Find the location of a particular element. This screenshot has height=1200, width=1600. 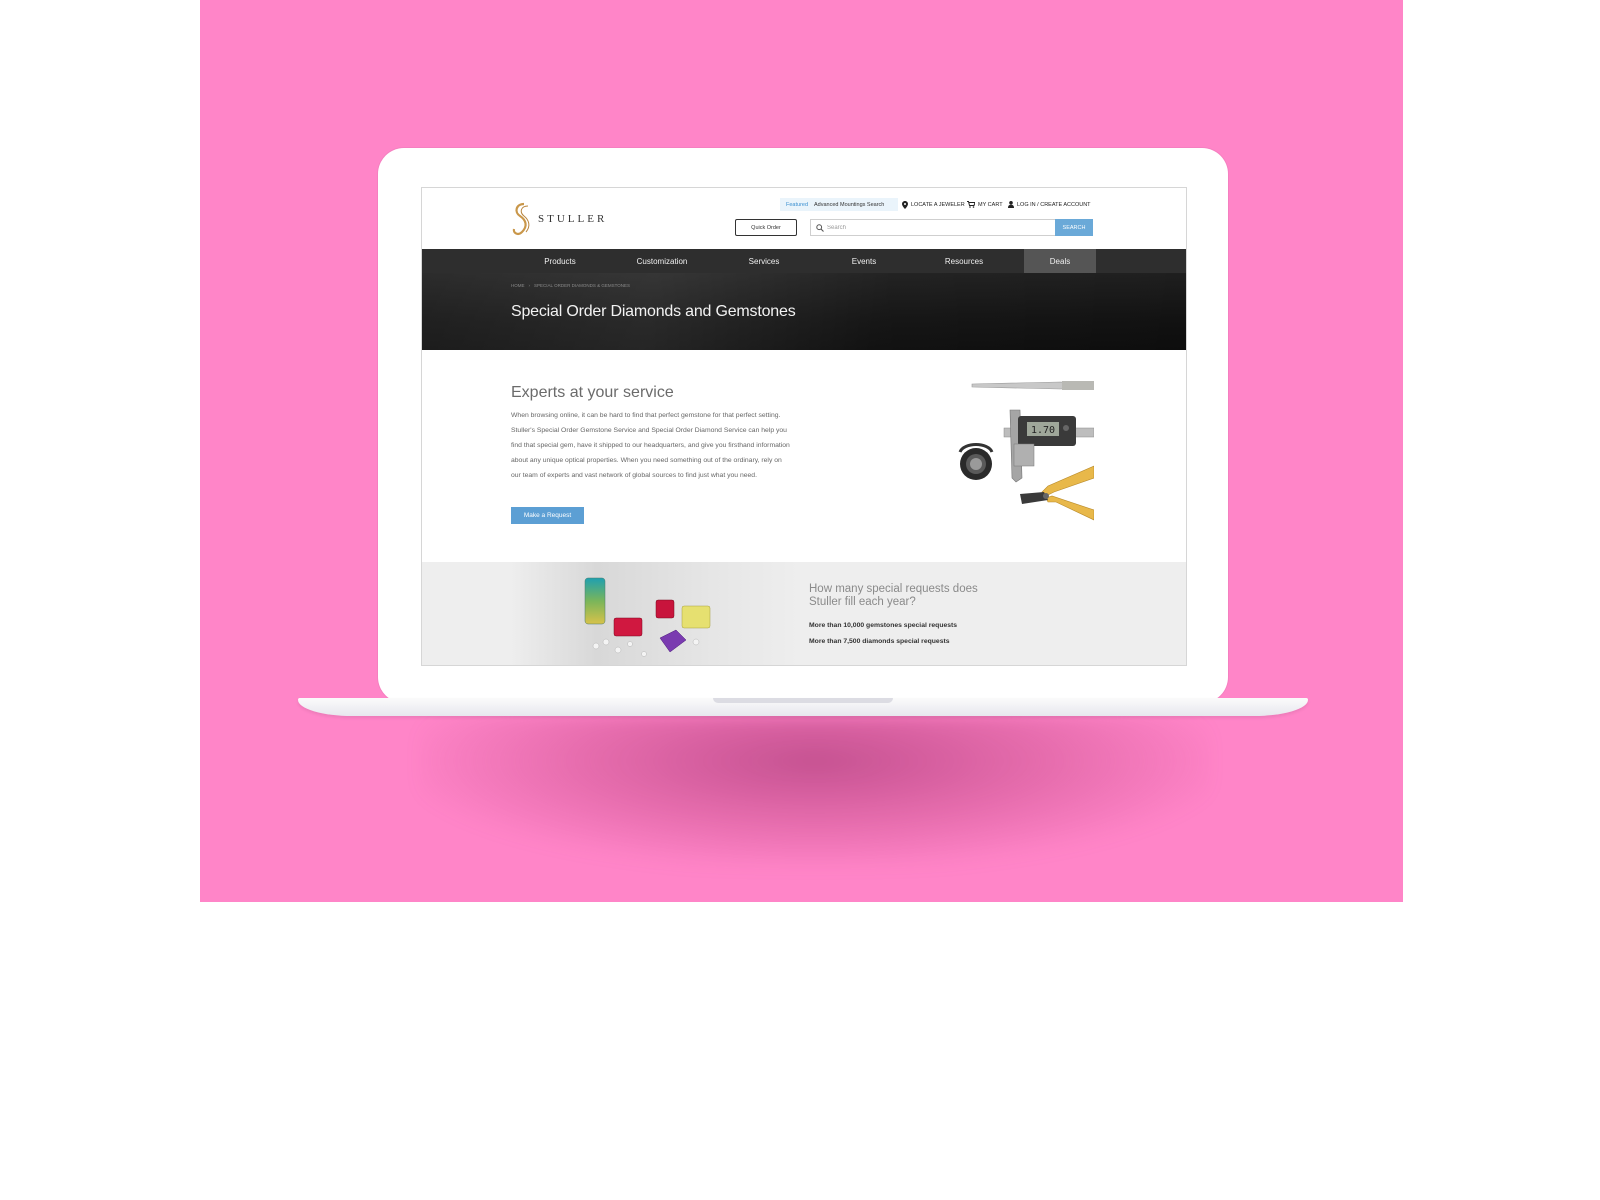

cart-icon is located at coordinates (971, 204).